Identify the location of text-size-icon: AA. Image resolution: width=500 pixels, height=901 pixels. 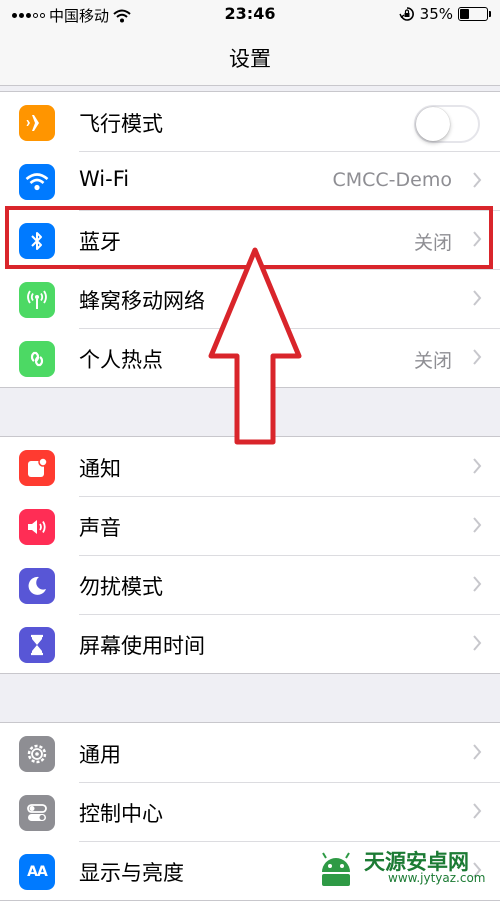
(37, 872).